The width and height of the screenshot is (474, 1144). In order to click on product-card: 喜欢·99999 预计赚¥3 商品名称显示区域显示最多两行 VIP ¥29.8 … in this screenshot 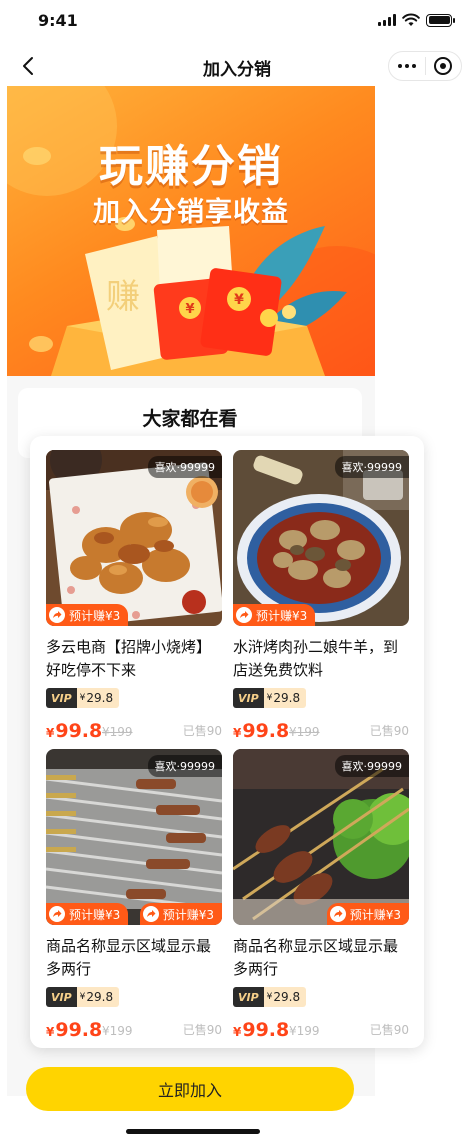, I will do `click(321, 895)`.